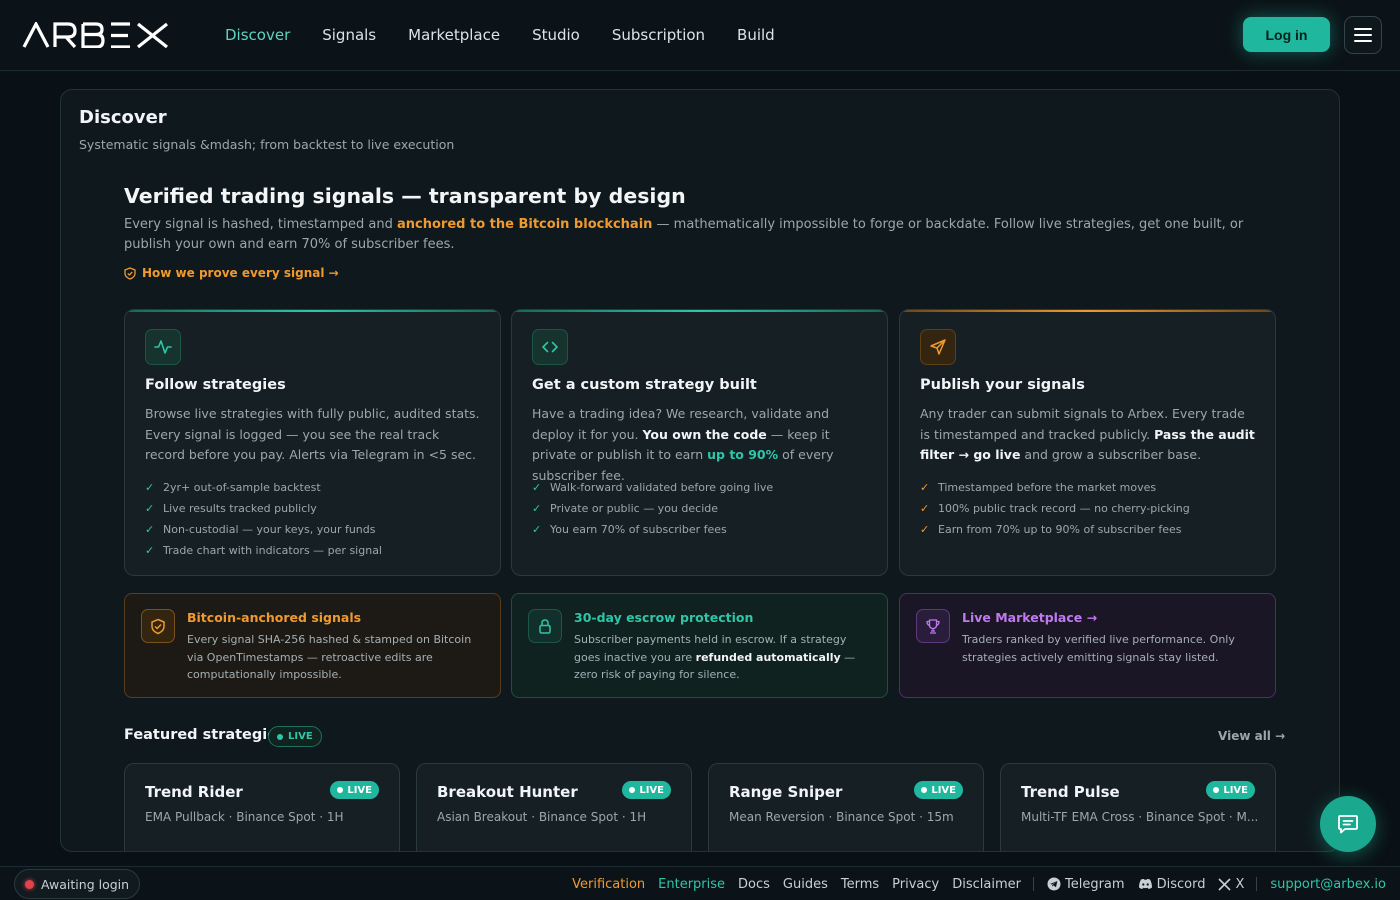 Image resolution: width=1400 pixels, height=900 pixels. What do you see at coordinates (244, 817) in the screenshot?
I see `strategy-meta: EMA Pullback · Binance Spot · 1H` at bounding box center [244, 817].